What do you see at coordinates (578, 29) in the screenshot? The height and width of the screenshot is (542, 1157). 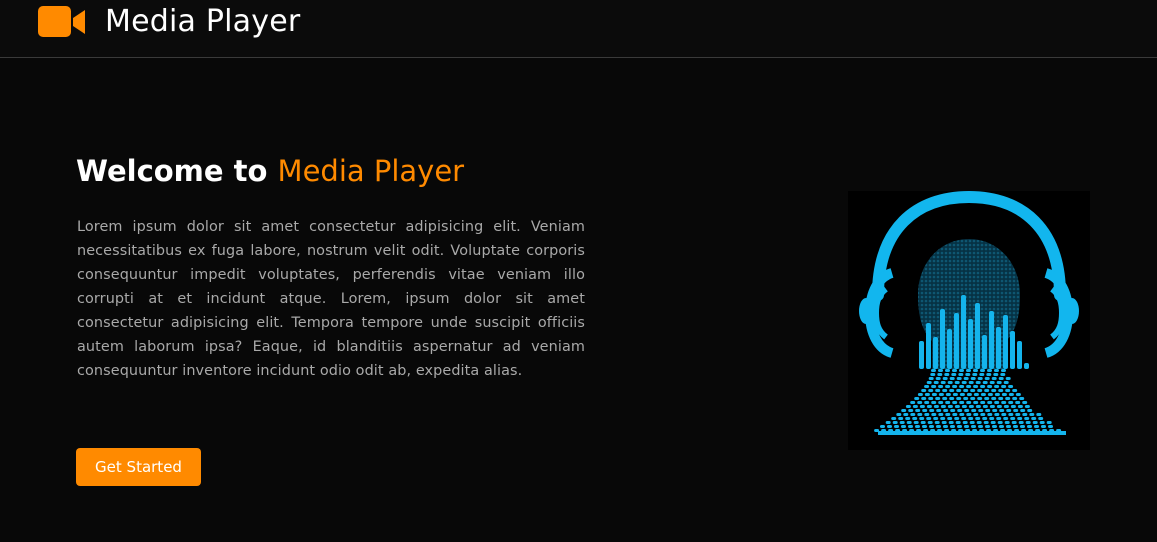 I see `navbar: Media Player` at bounding box center [578, 29].